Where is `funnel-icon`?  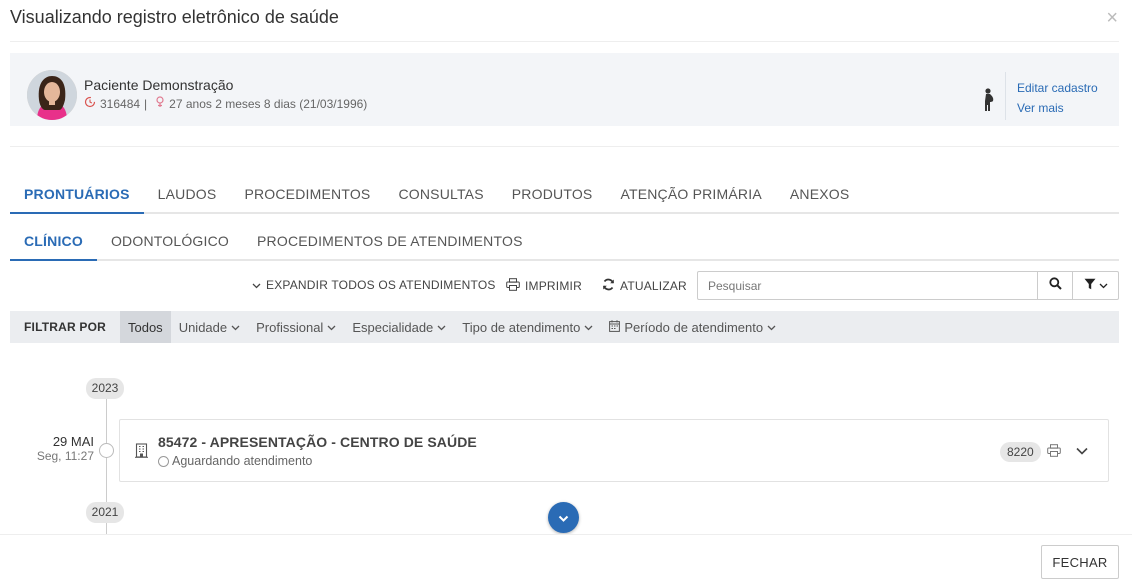 funnel-icon is located at coordinates (1090, 285).